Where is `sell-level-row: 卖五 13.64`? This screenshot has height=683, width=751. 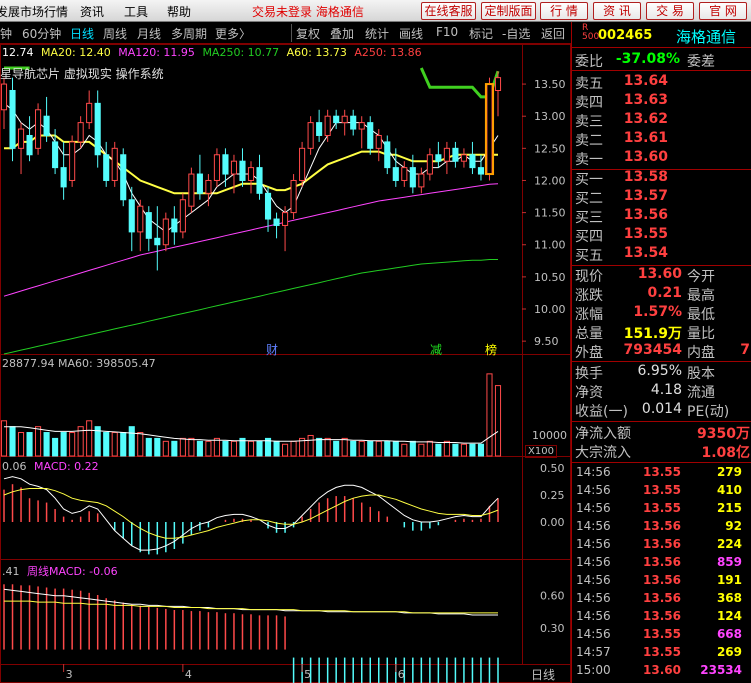 sell-level-row: 卖五 13.64 is located at coordinates (661, 82).